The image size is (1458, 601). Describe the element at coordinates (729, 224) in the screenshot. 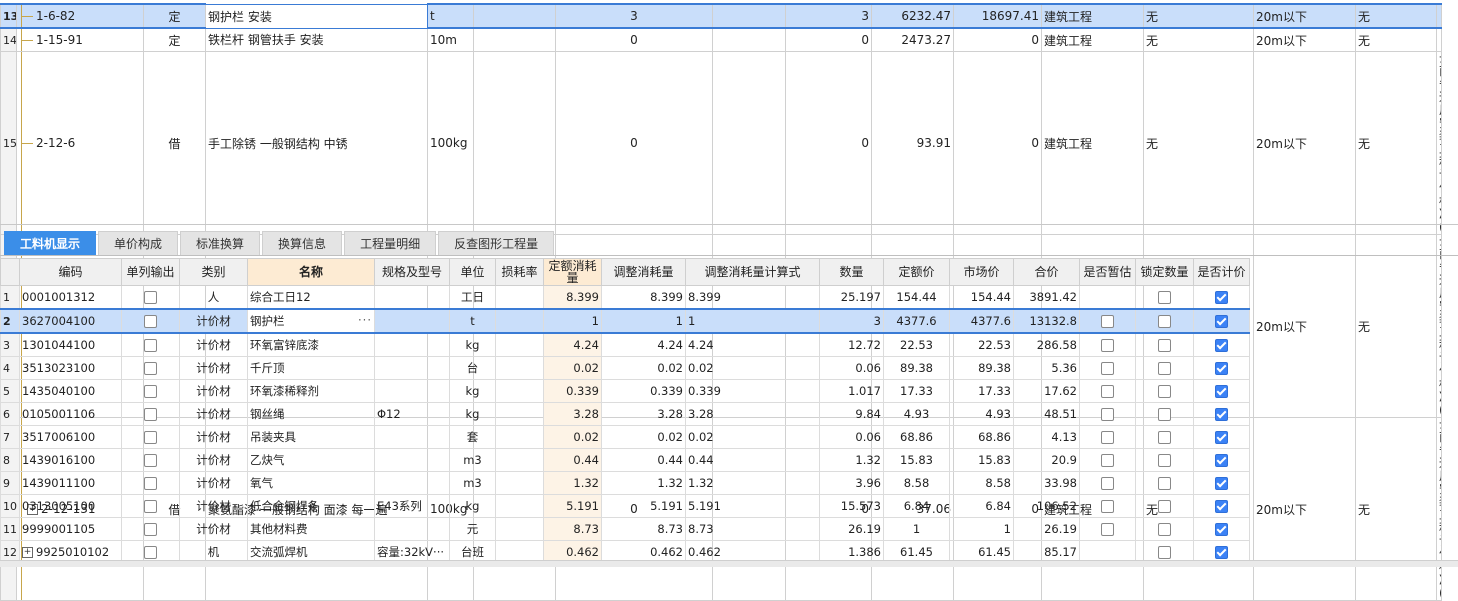

I see `splitter` at that location.